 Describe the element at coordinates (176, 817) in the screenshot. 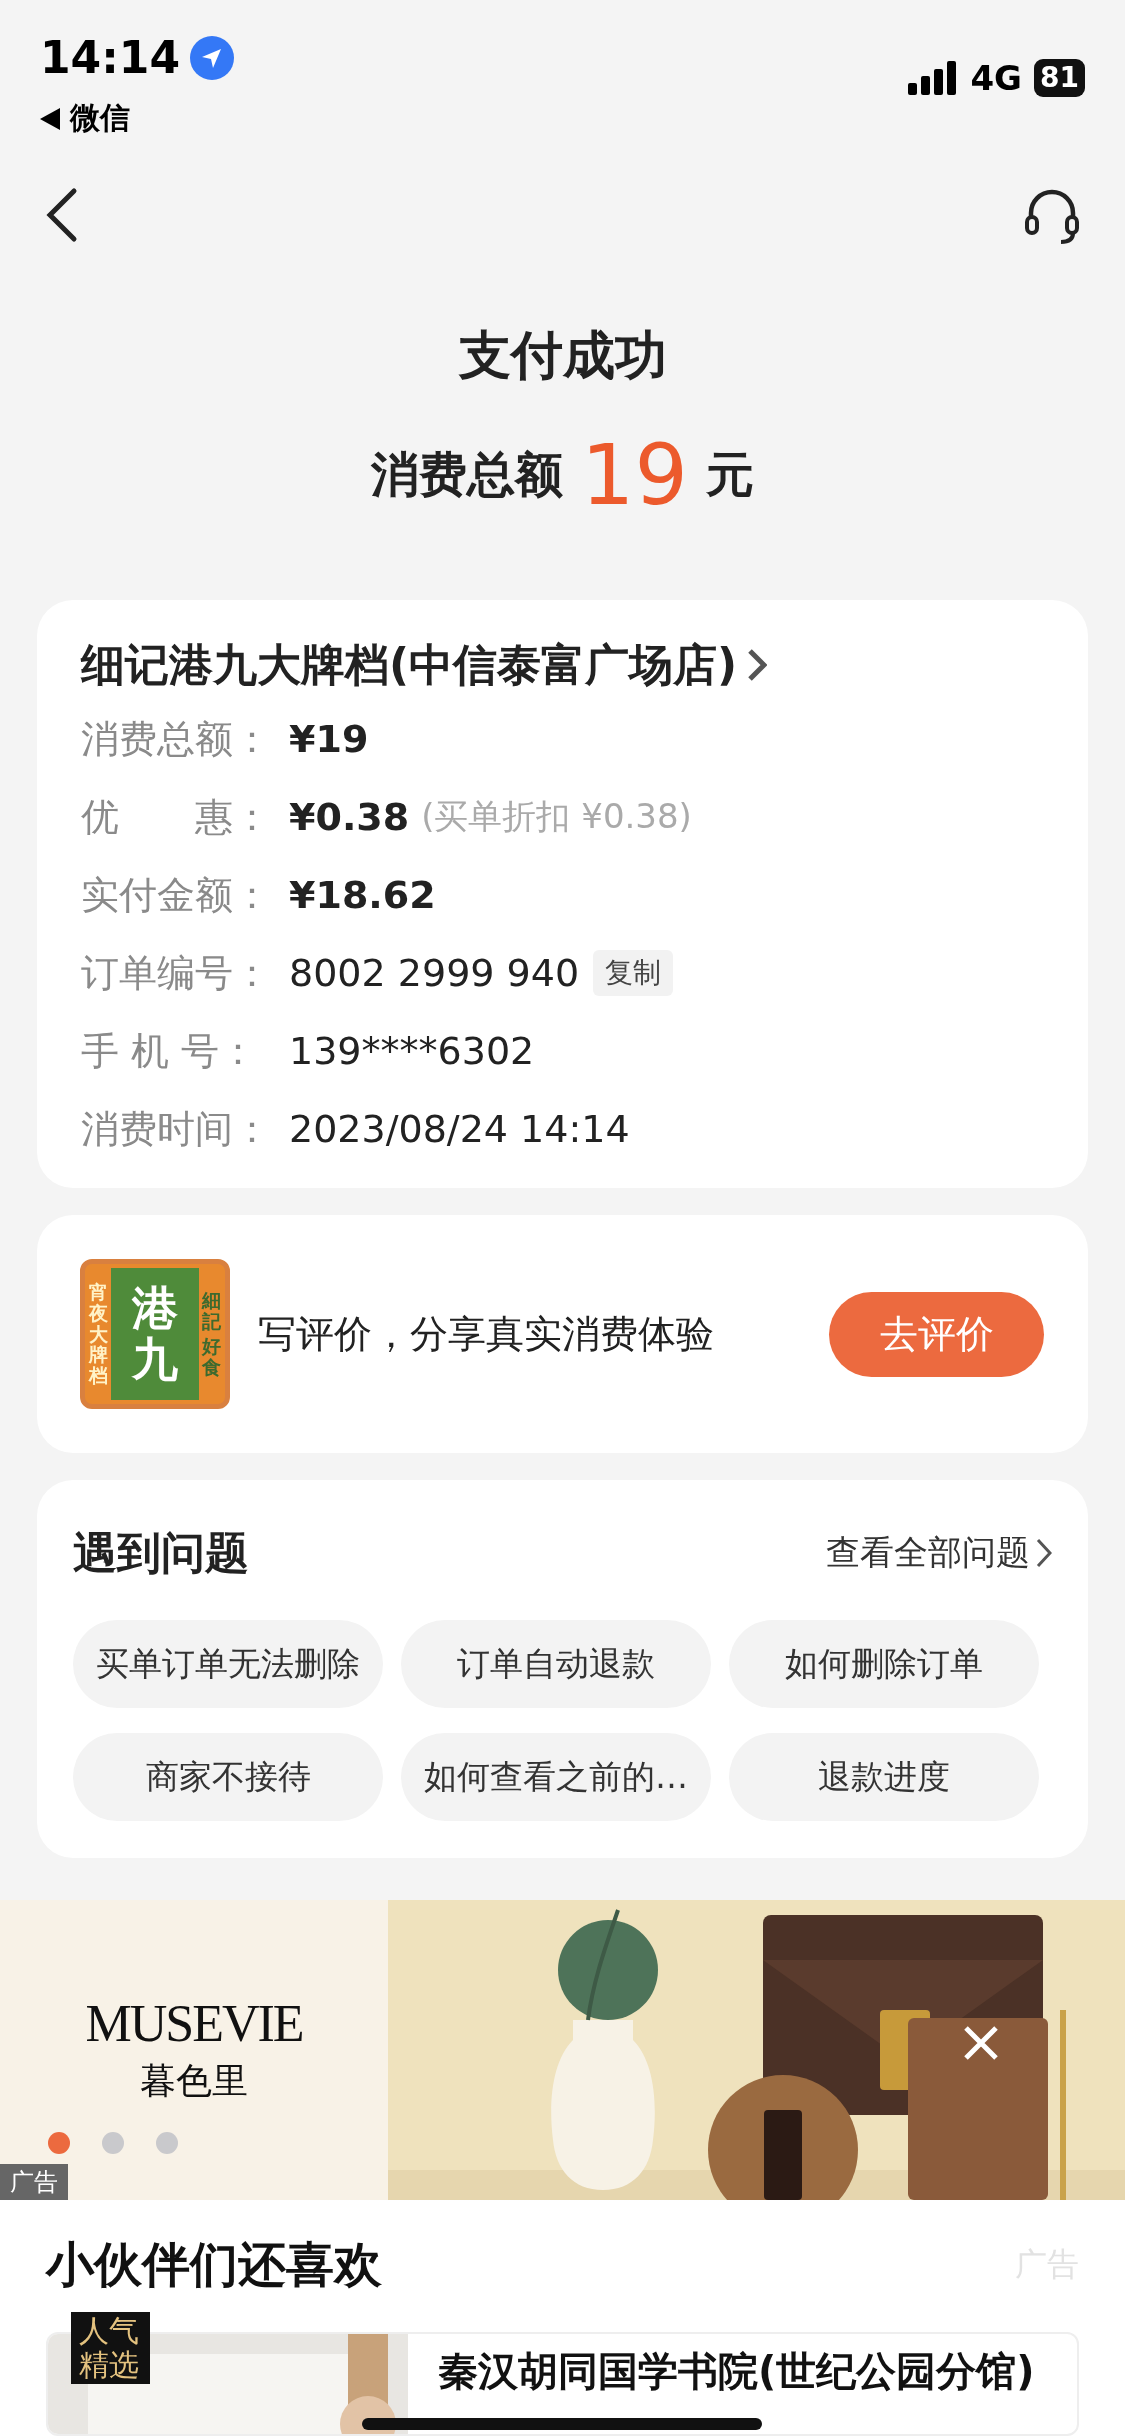

I see `field-label: 优 惠：` at that location.